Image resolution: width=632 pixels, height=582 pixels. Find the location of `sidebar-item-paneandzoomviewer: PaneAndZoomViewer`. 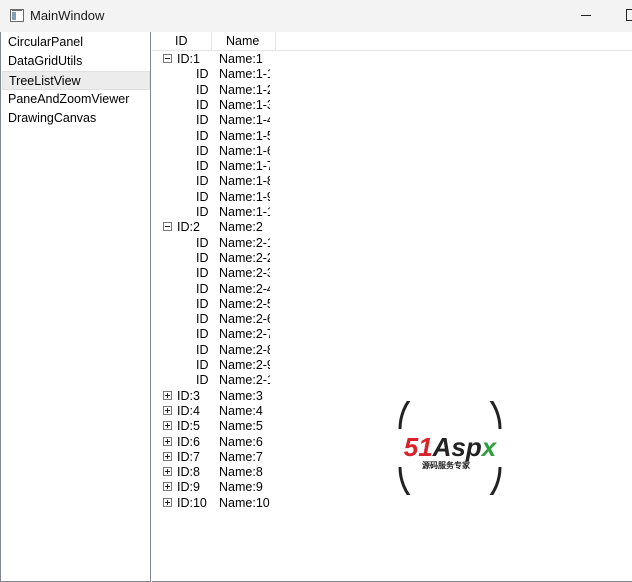

sidebar-item-paneandzoomviewer: PaneAndZoomViewer is located at coordinates (76, 99).